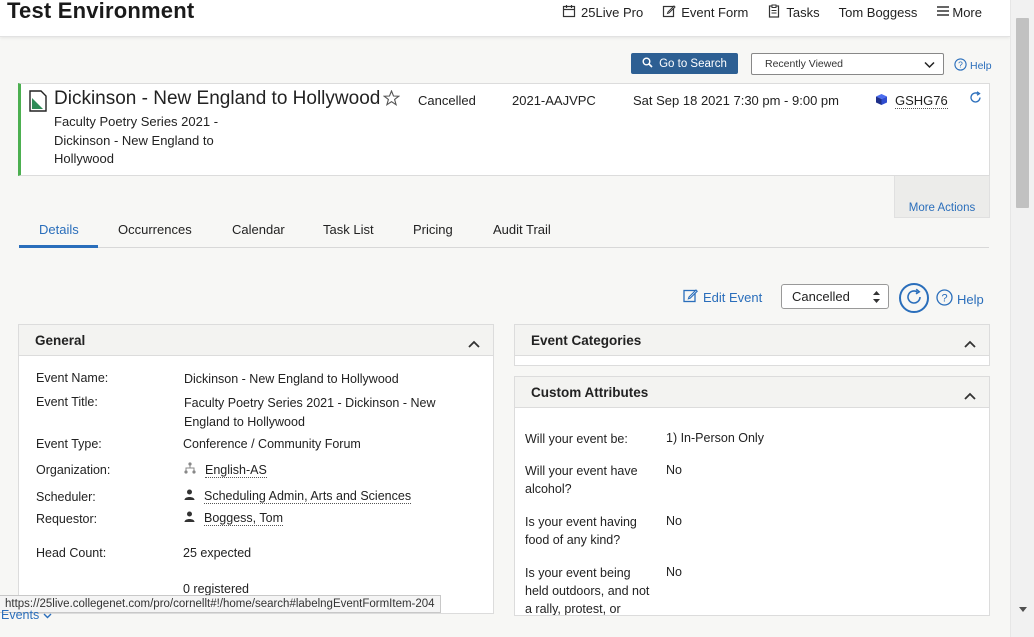 This screenshot has width=1034, height=637. Describe the element at coordinates (942, 197) in the screenshot. I see `more-actions-button: More Actions` at that location.